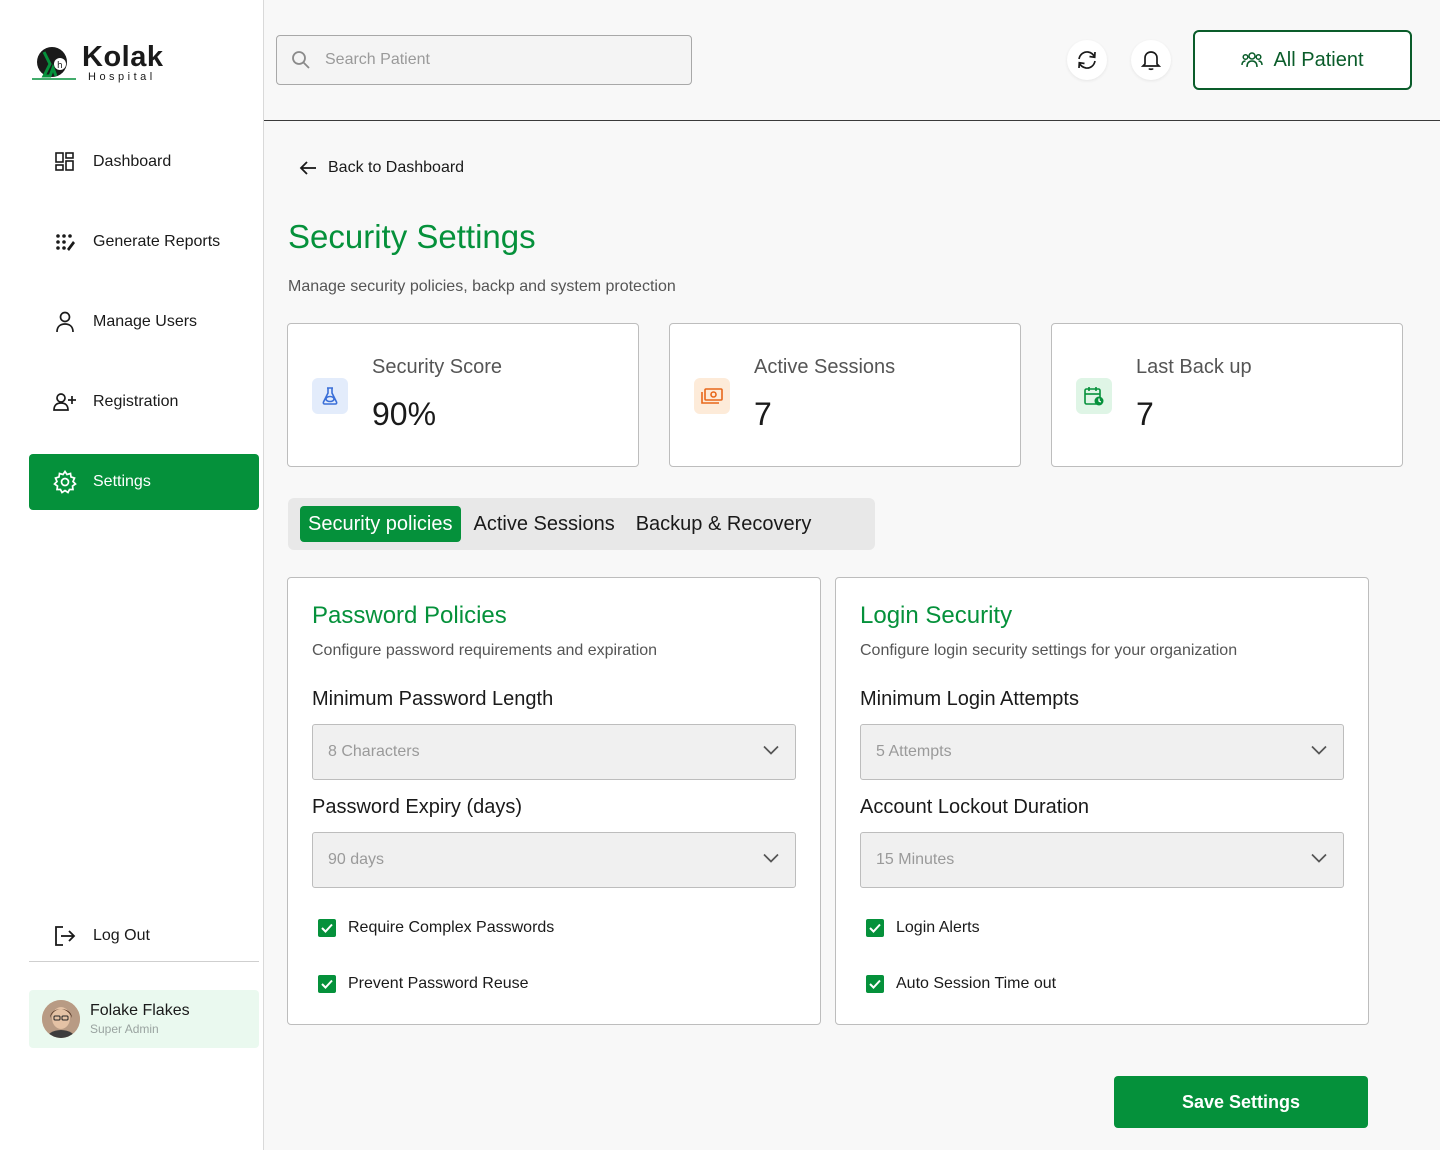 The image size is (1440, 1150). Describe the element at coordinates (396, 167) in the screenshot. I see `back-label: Back to Dashboard` at that location.